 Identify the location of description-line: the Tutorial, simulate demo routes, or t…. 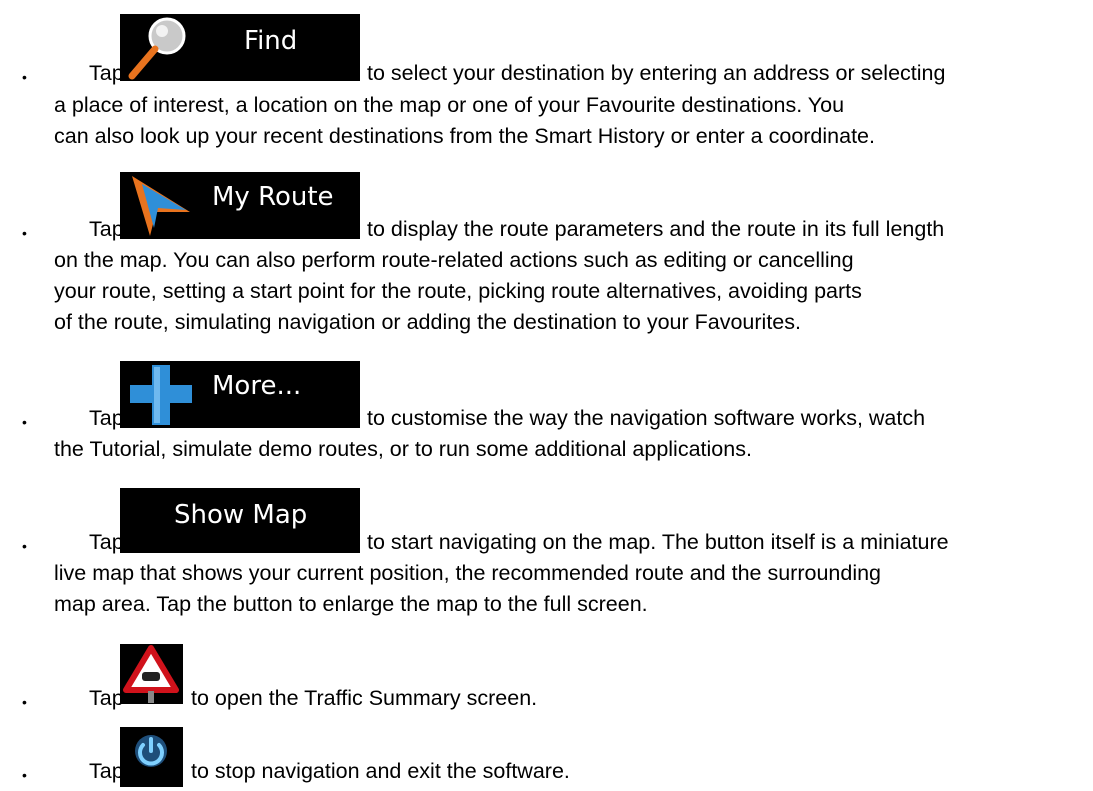
(403, 449).